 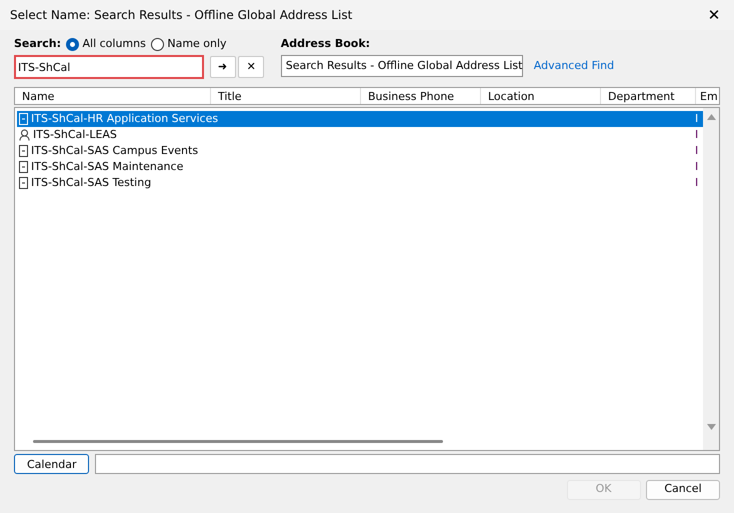 I want to click on address-book-label: Address Book:, so click(x=326, y=44).